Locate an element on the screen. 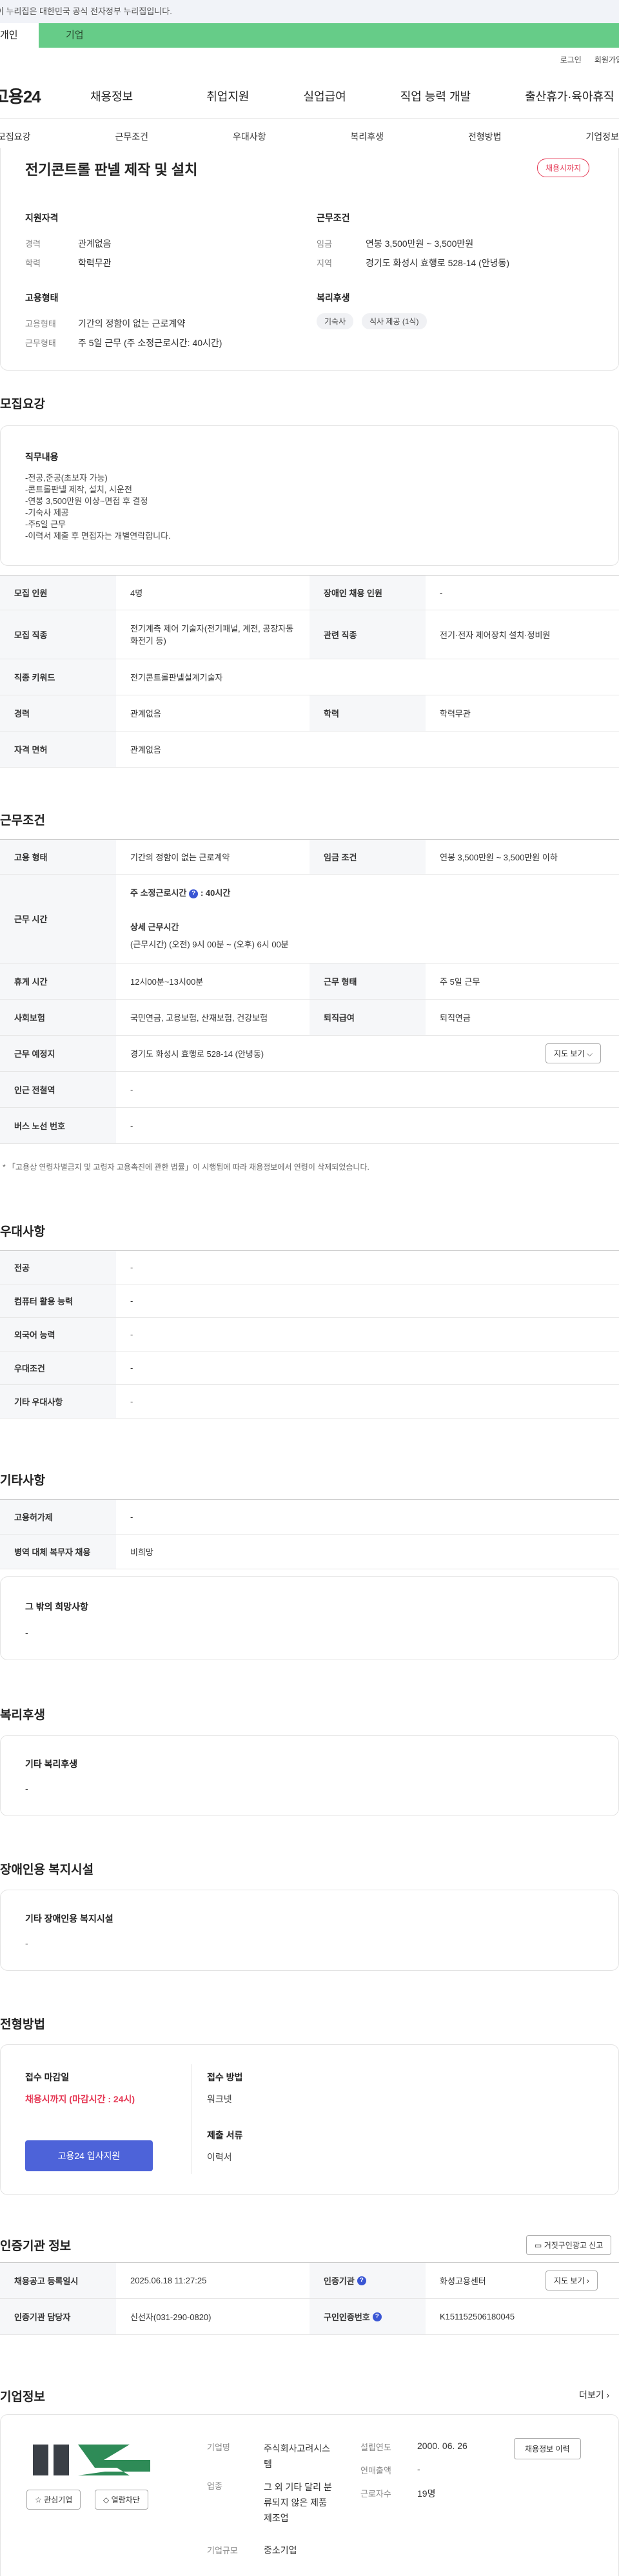 The height and width of the screenshot is (2576, 619). weekly-hours-label: 주 소정근로시간 is located at coordinates (158, 893).